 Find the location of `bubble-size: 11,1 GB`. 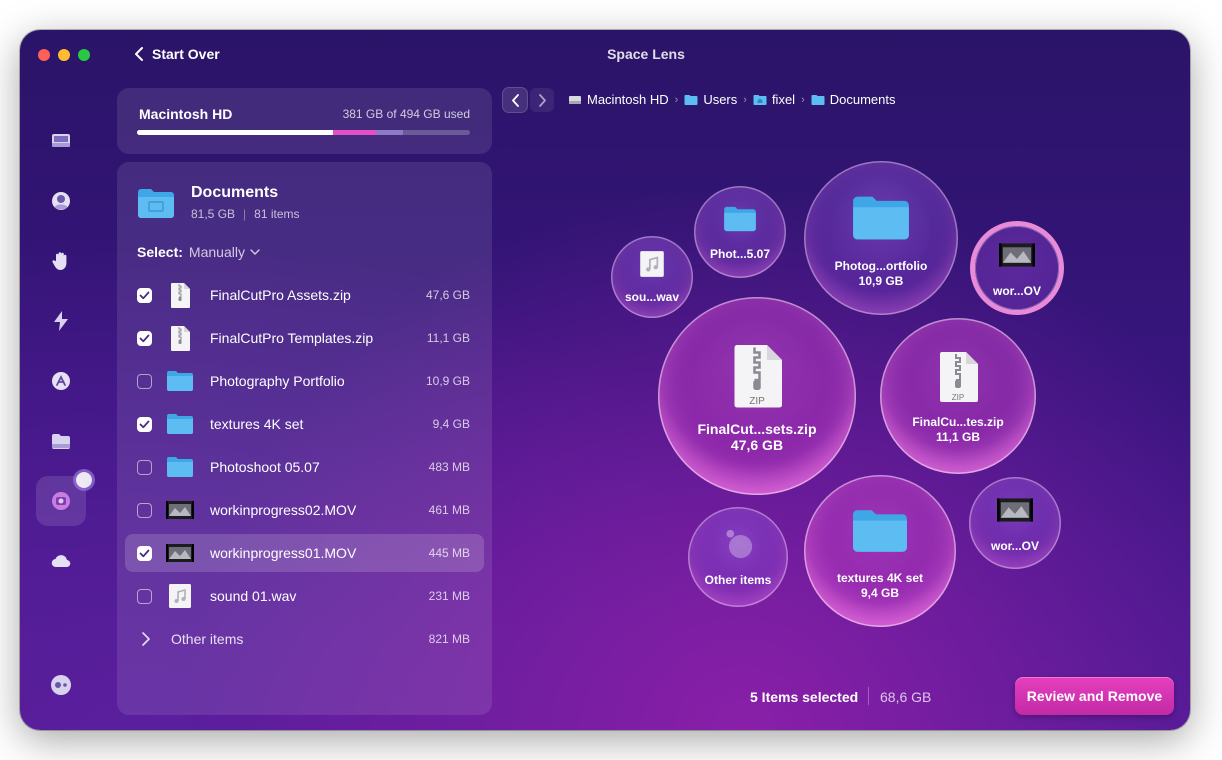

bubble-size: 11,1 GB is located at coordinates (958, 436).